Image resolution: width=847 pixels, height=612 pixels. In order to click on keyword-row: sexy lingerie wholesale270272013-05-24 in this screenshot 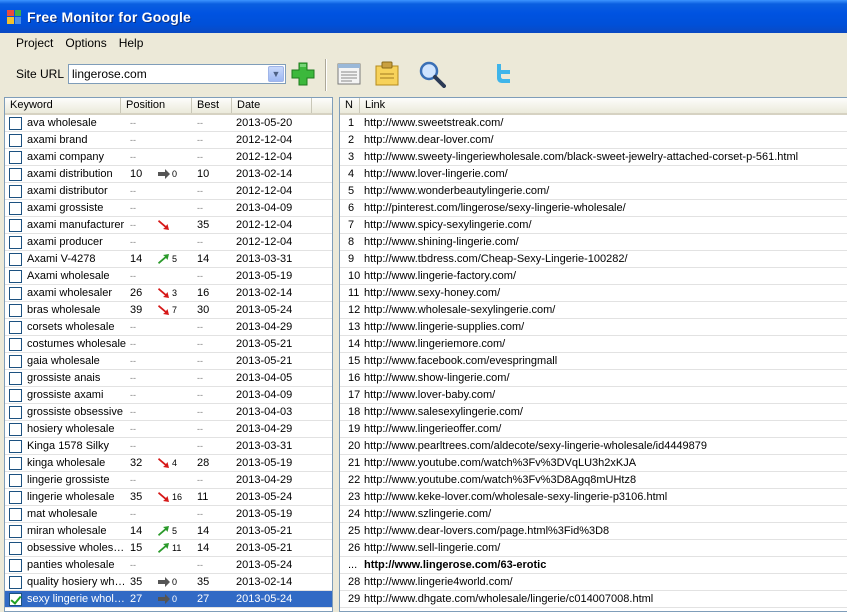, I will do `click(168, 599)`.